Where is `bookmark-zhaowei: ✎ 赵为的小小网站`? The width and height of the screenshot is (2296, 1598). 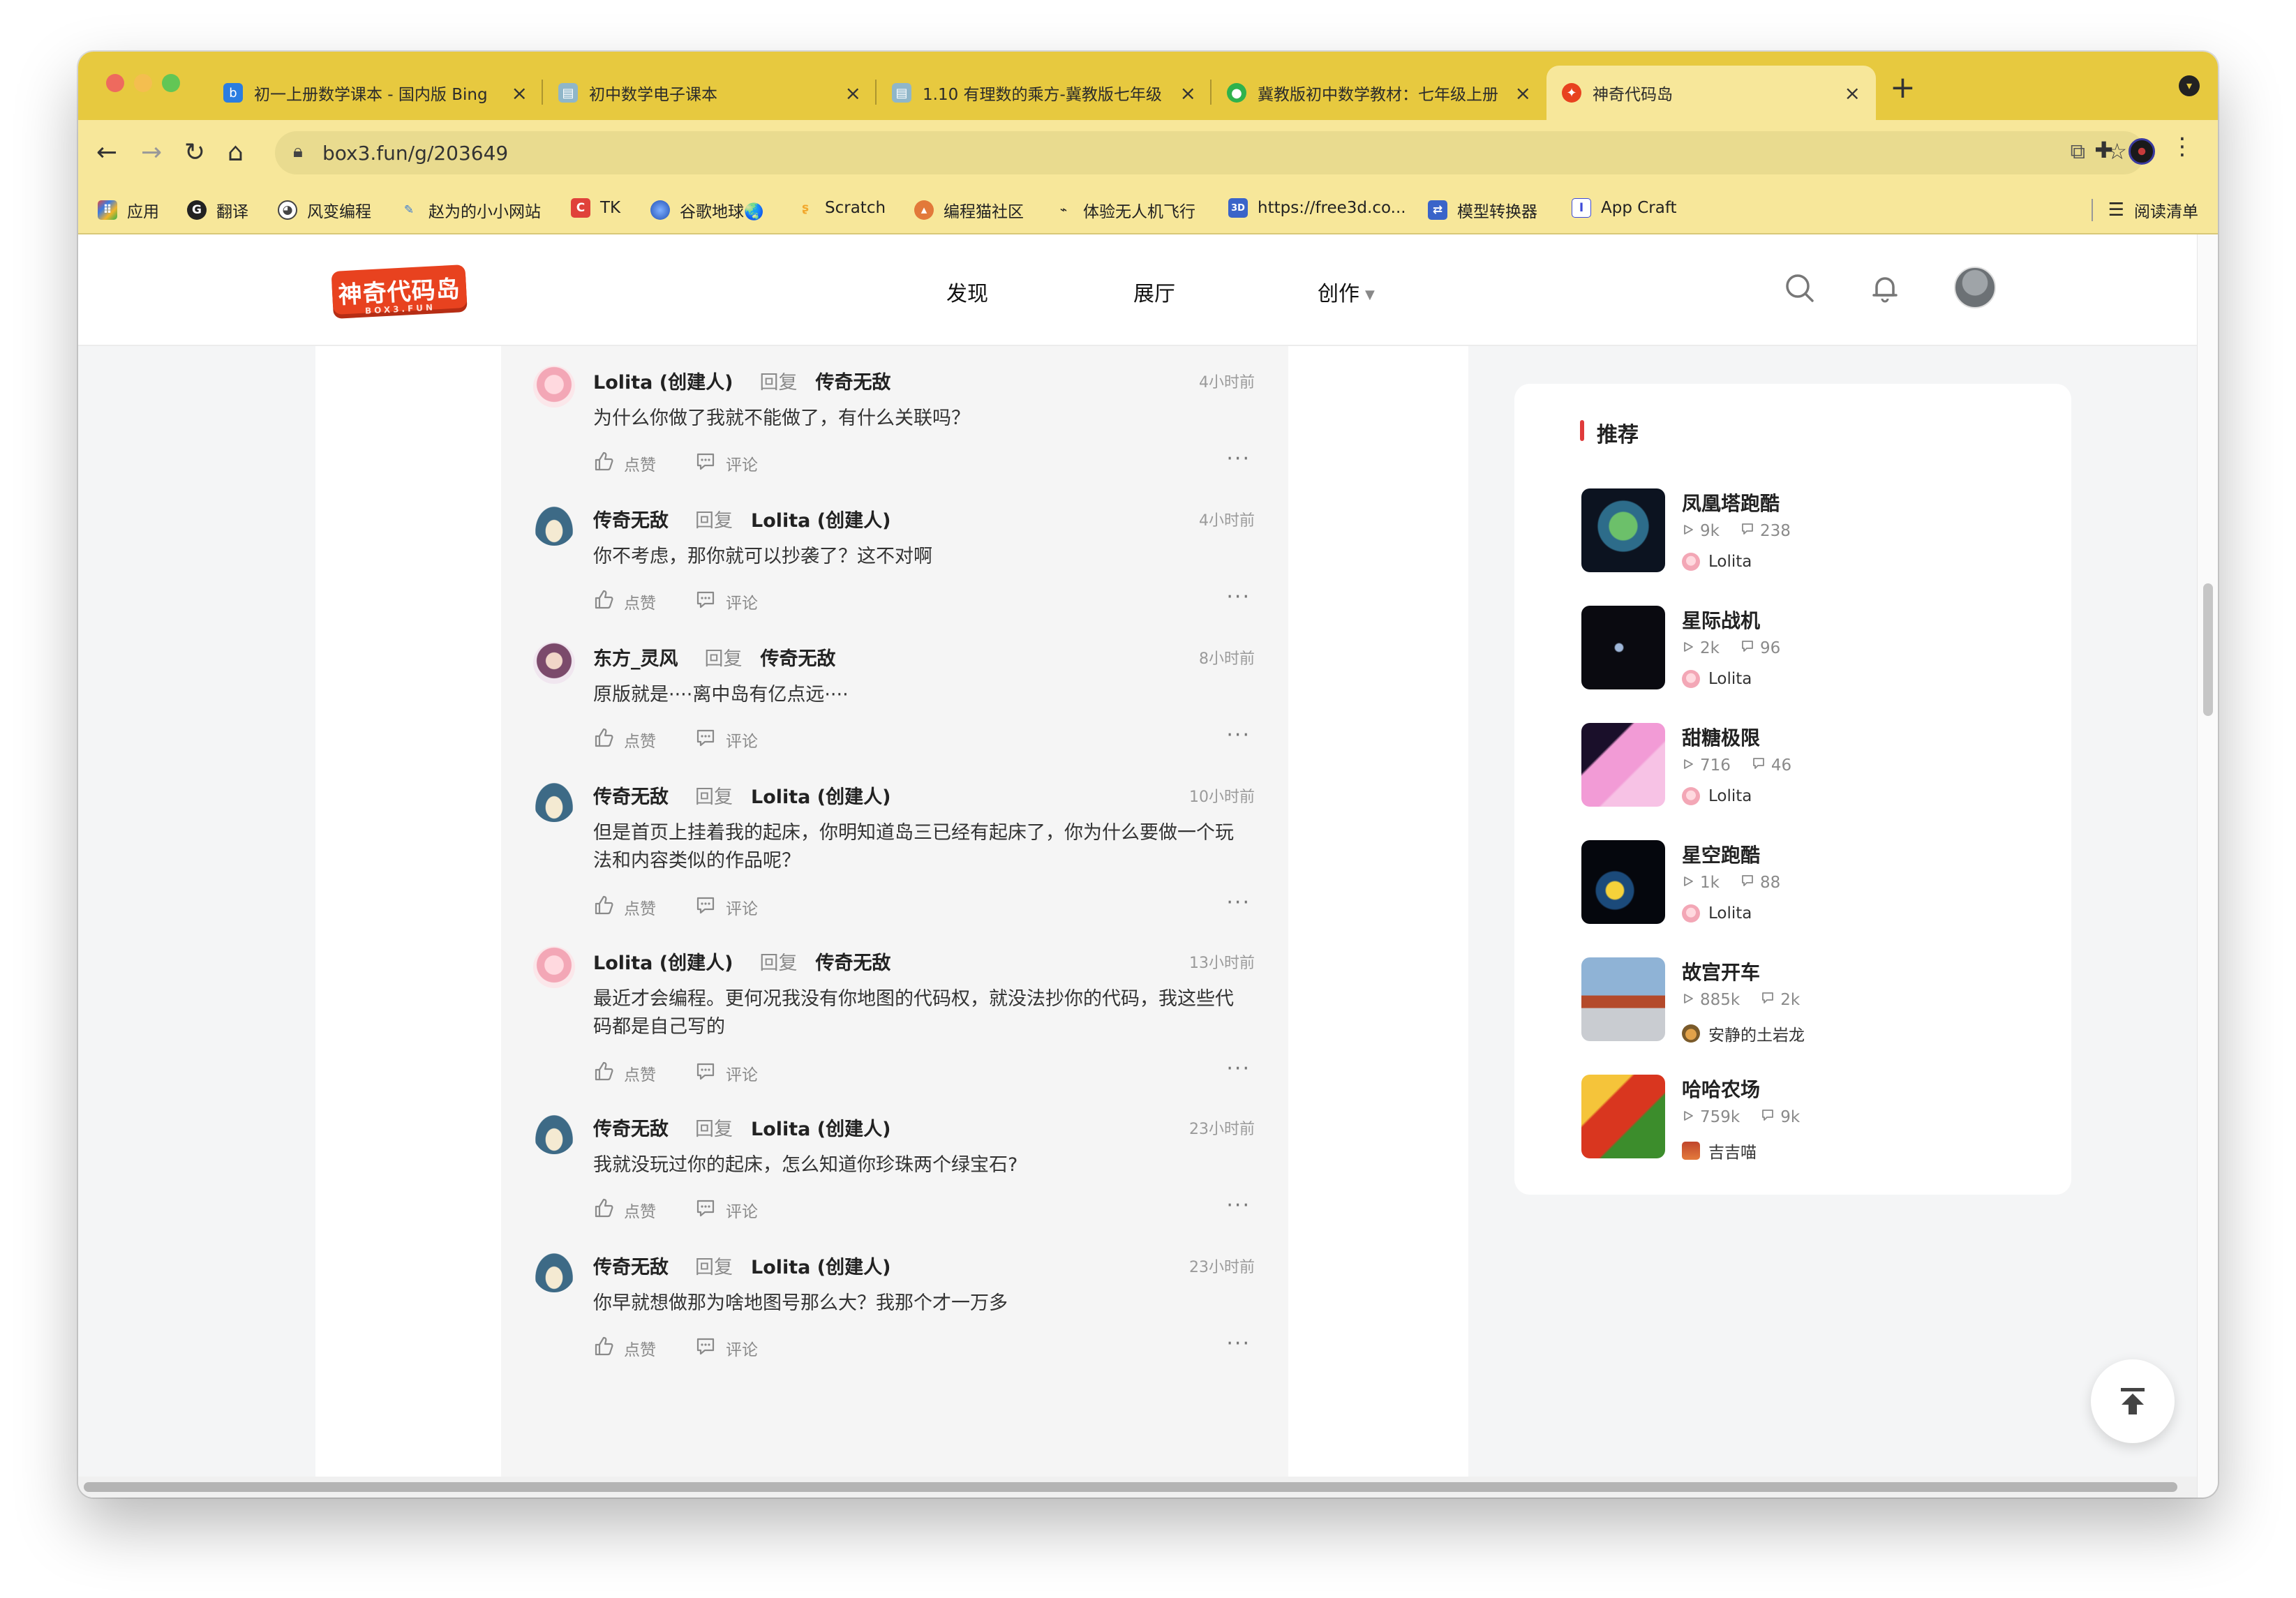
bookmark-zhaowei: ✎ 赵为的小小网站 is located at coordinates (470, 210).